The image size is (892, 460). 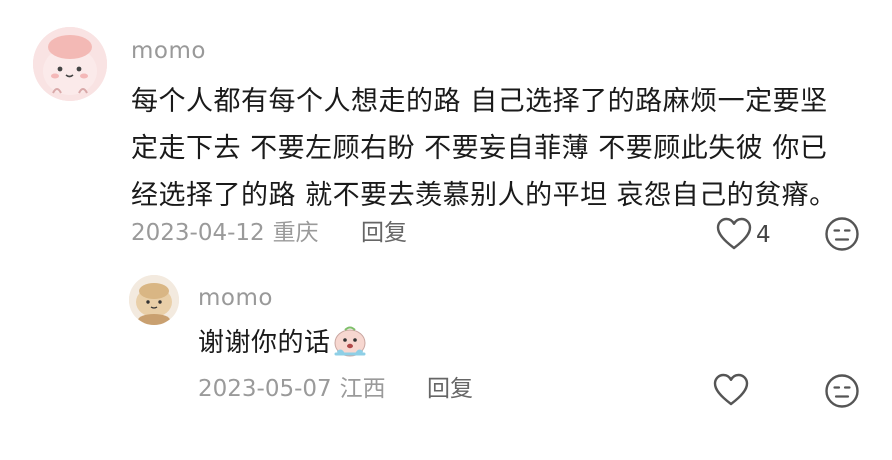 What do you see at coordinates (479, 148) in the screenshot?
I see `comment-text-line: 定走下去 不要左顾右盼 不要妄自菲薄 不要顾此失彼 你已` at bounding box center [479, 148].